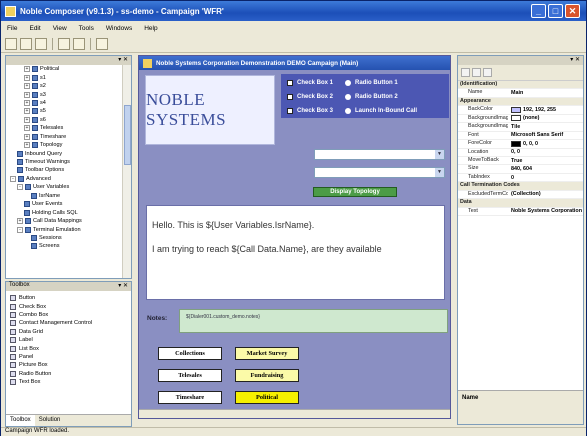  What do you see at coordinates (64, 221) in the screenshot?
I see `tree-node: + Call Data Mappings` at bounding box center [64, 221].